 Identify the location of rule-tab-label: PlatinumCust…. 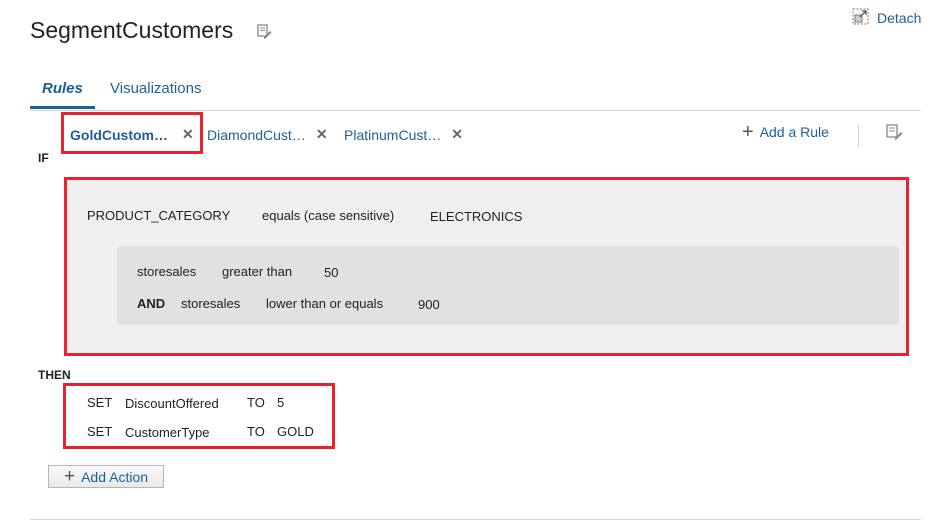
(393, 134).